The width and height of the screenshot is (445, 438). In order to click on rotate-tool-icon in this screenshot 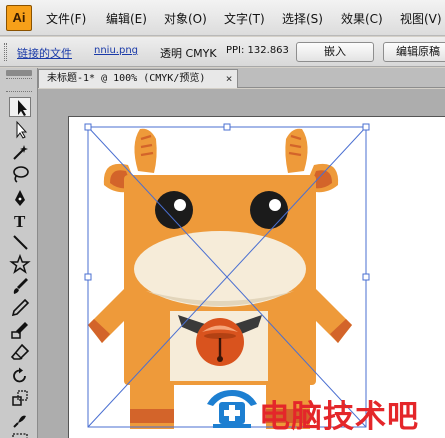, I will do `click(20, 376)`.